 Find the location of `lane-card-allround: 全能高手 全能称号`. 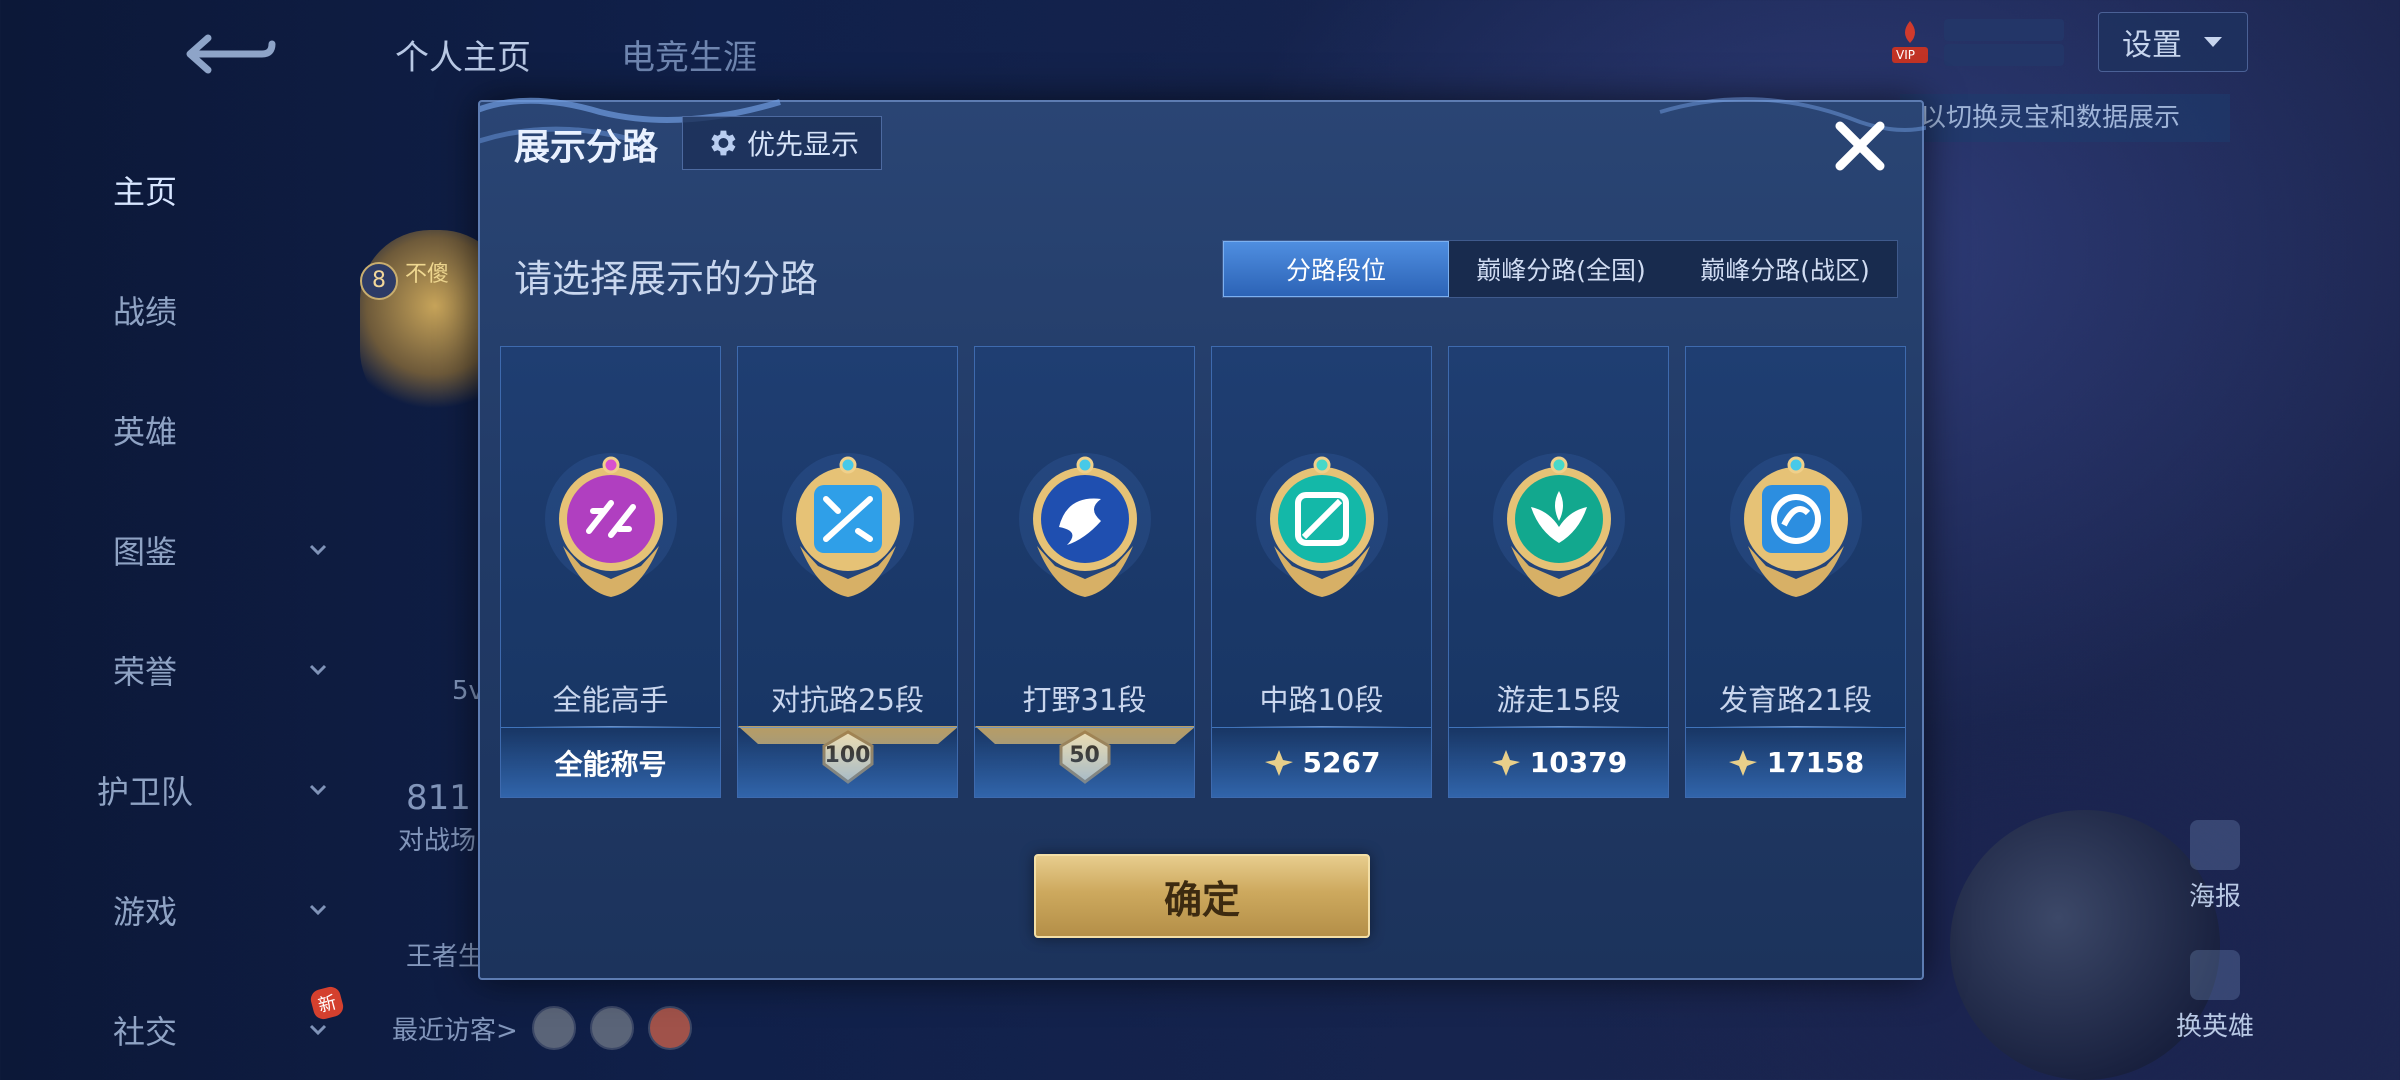

lane-card-allround: 全能高手 全能称号 is located at coordinates (610, 572).